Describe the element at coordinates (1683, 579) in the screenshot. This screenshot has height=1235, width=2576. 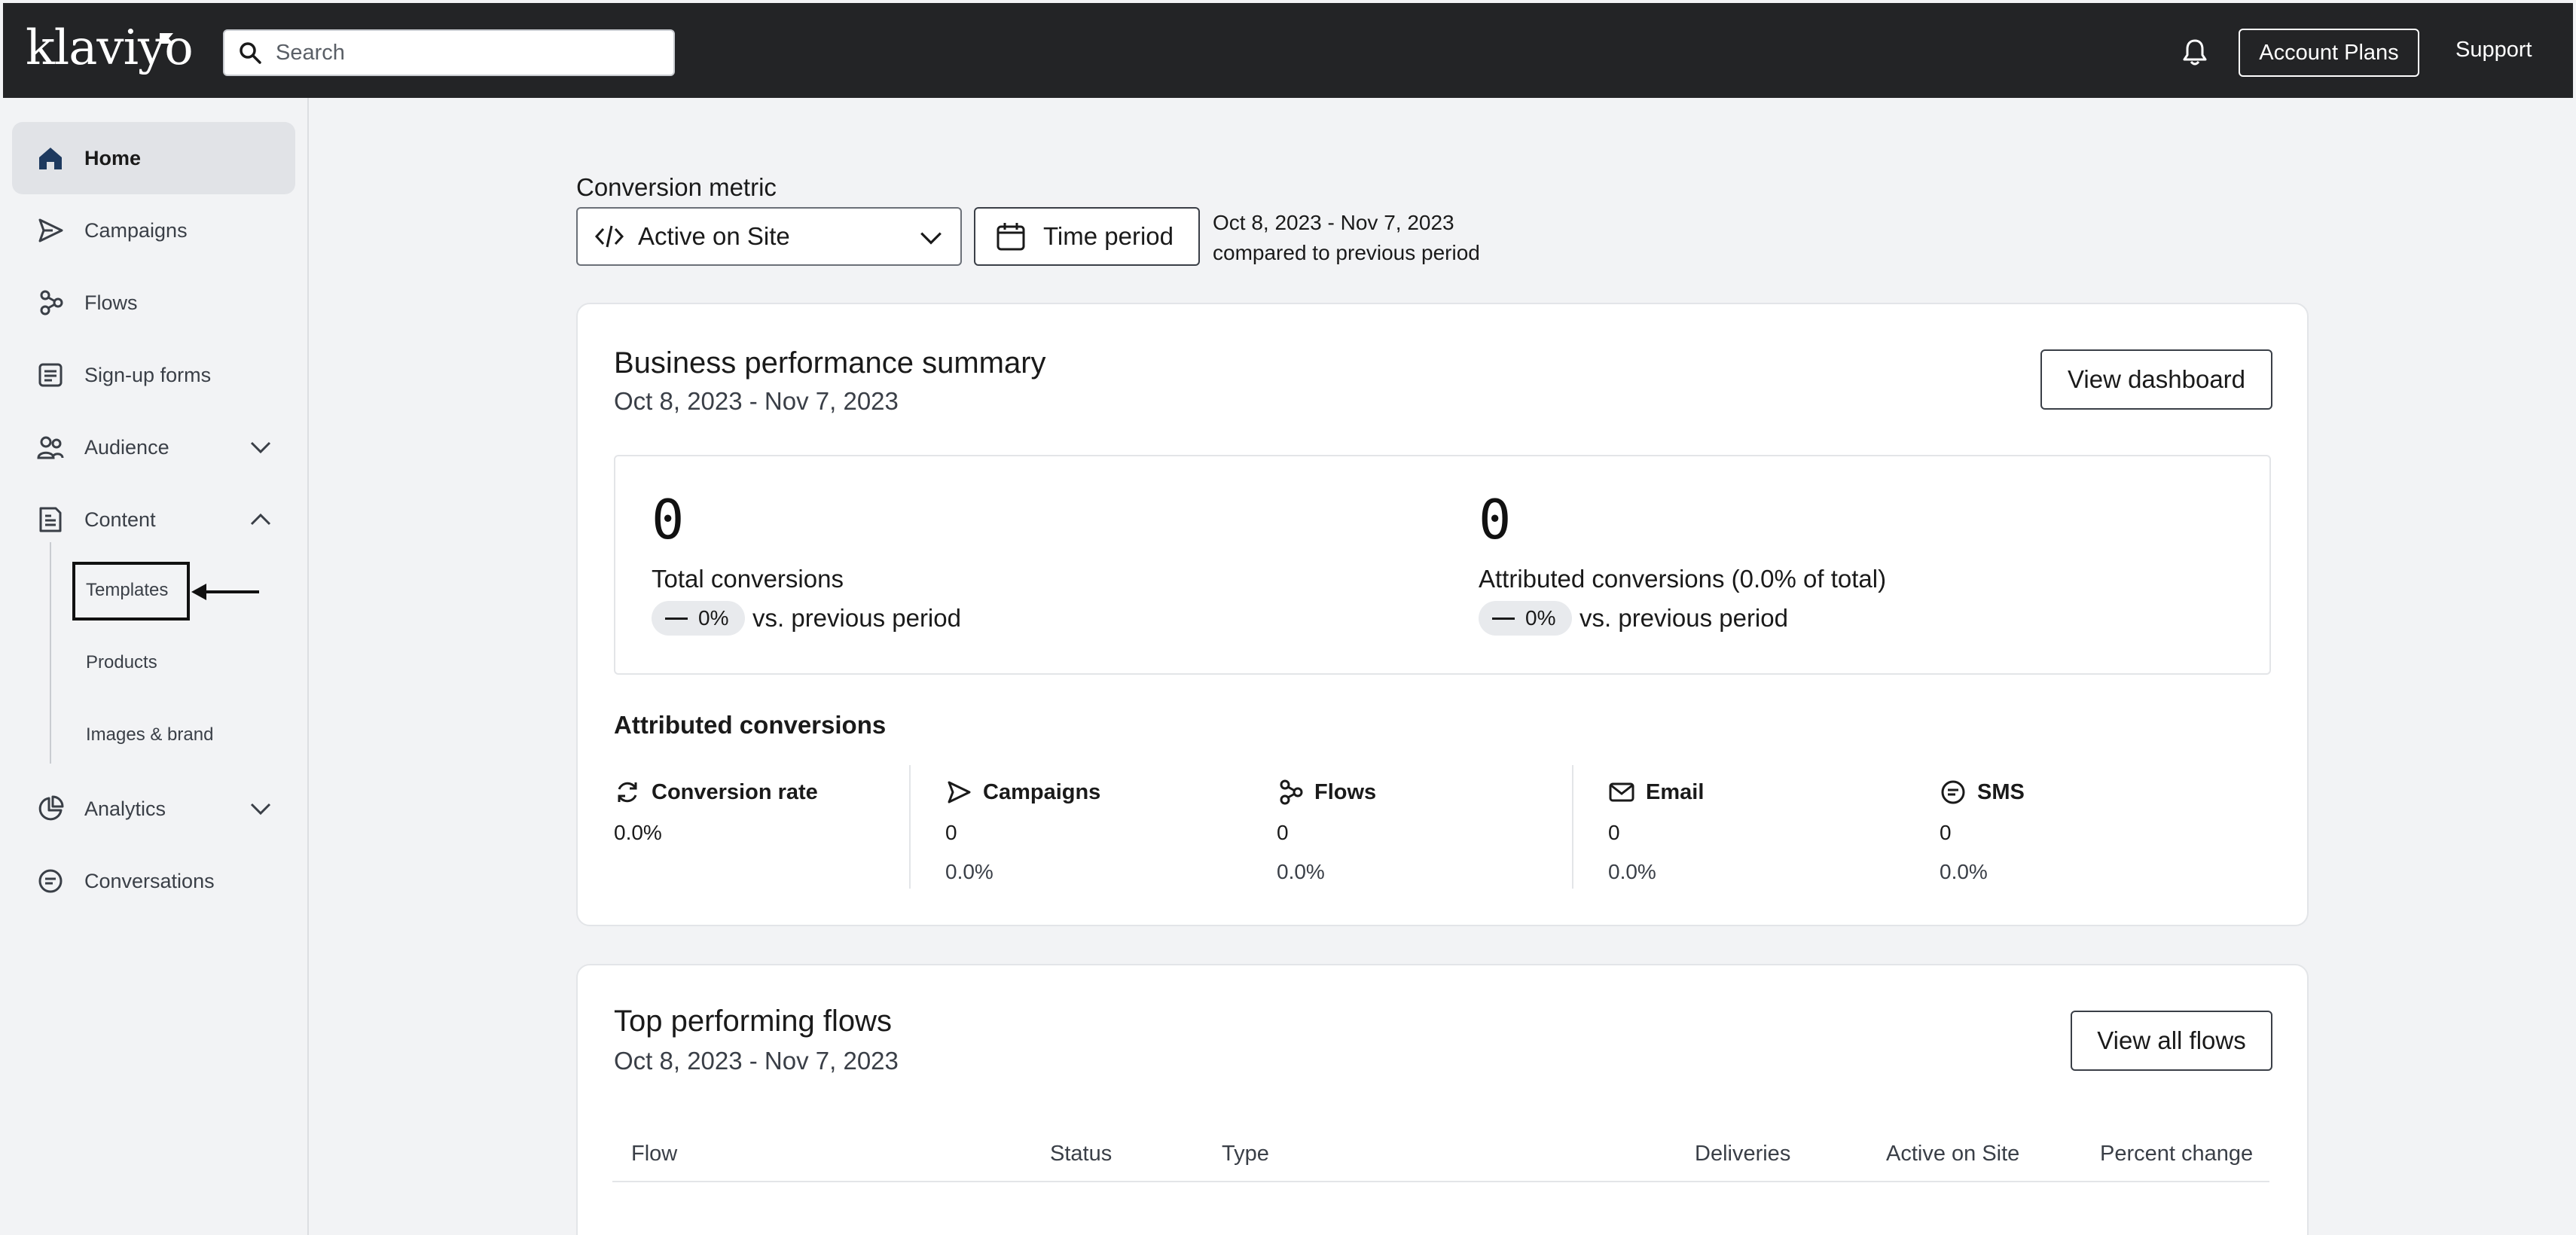
I see `attributed-conversions-label: Attributed conversions (0.0% of total)` at that location.